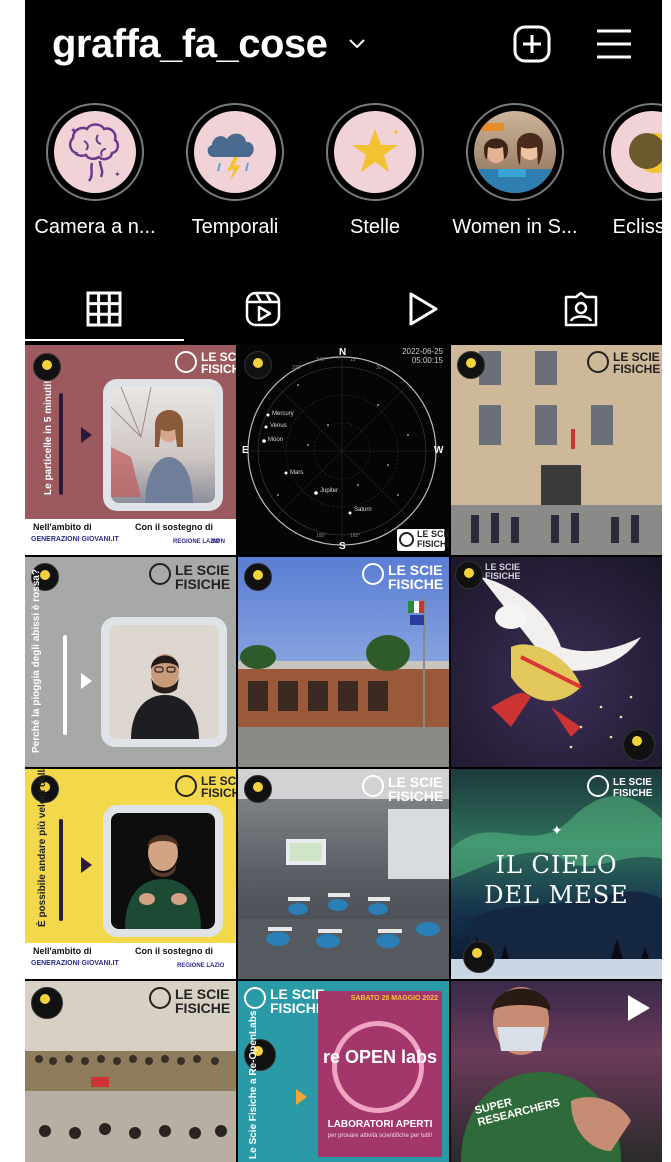  I want to click on tab-reels, so click(263, 308).